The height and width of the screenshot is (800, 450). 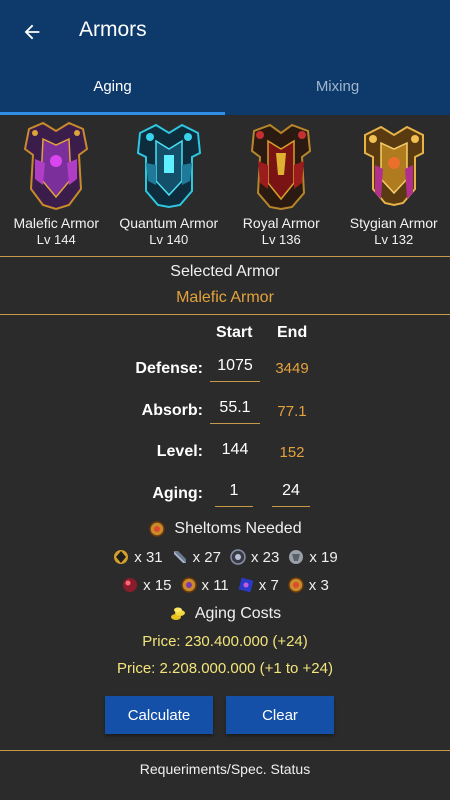 What do you see at coordinates (157, 585) in the screenshot?
I see `sheltom-count: x 15` at bounding box center [157, 585].